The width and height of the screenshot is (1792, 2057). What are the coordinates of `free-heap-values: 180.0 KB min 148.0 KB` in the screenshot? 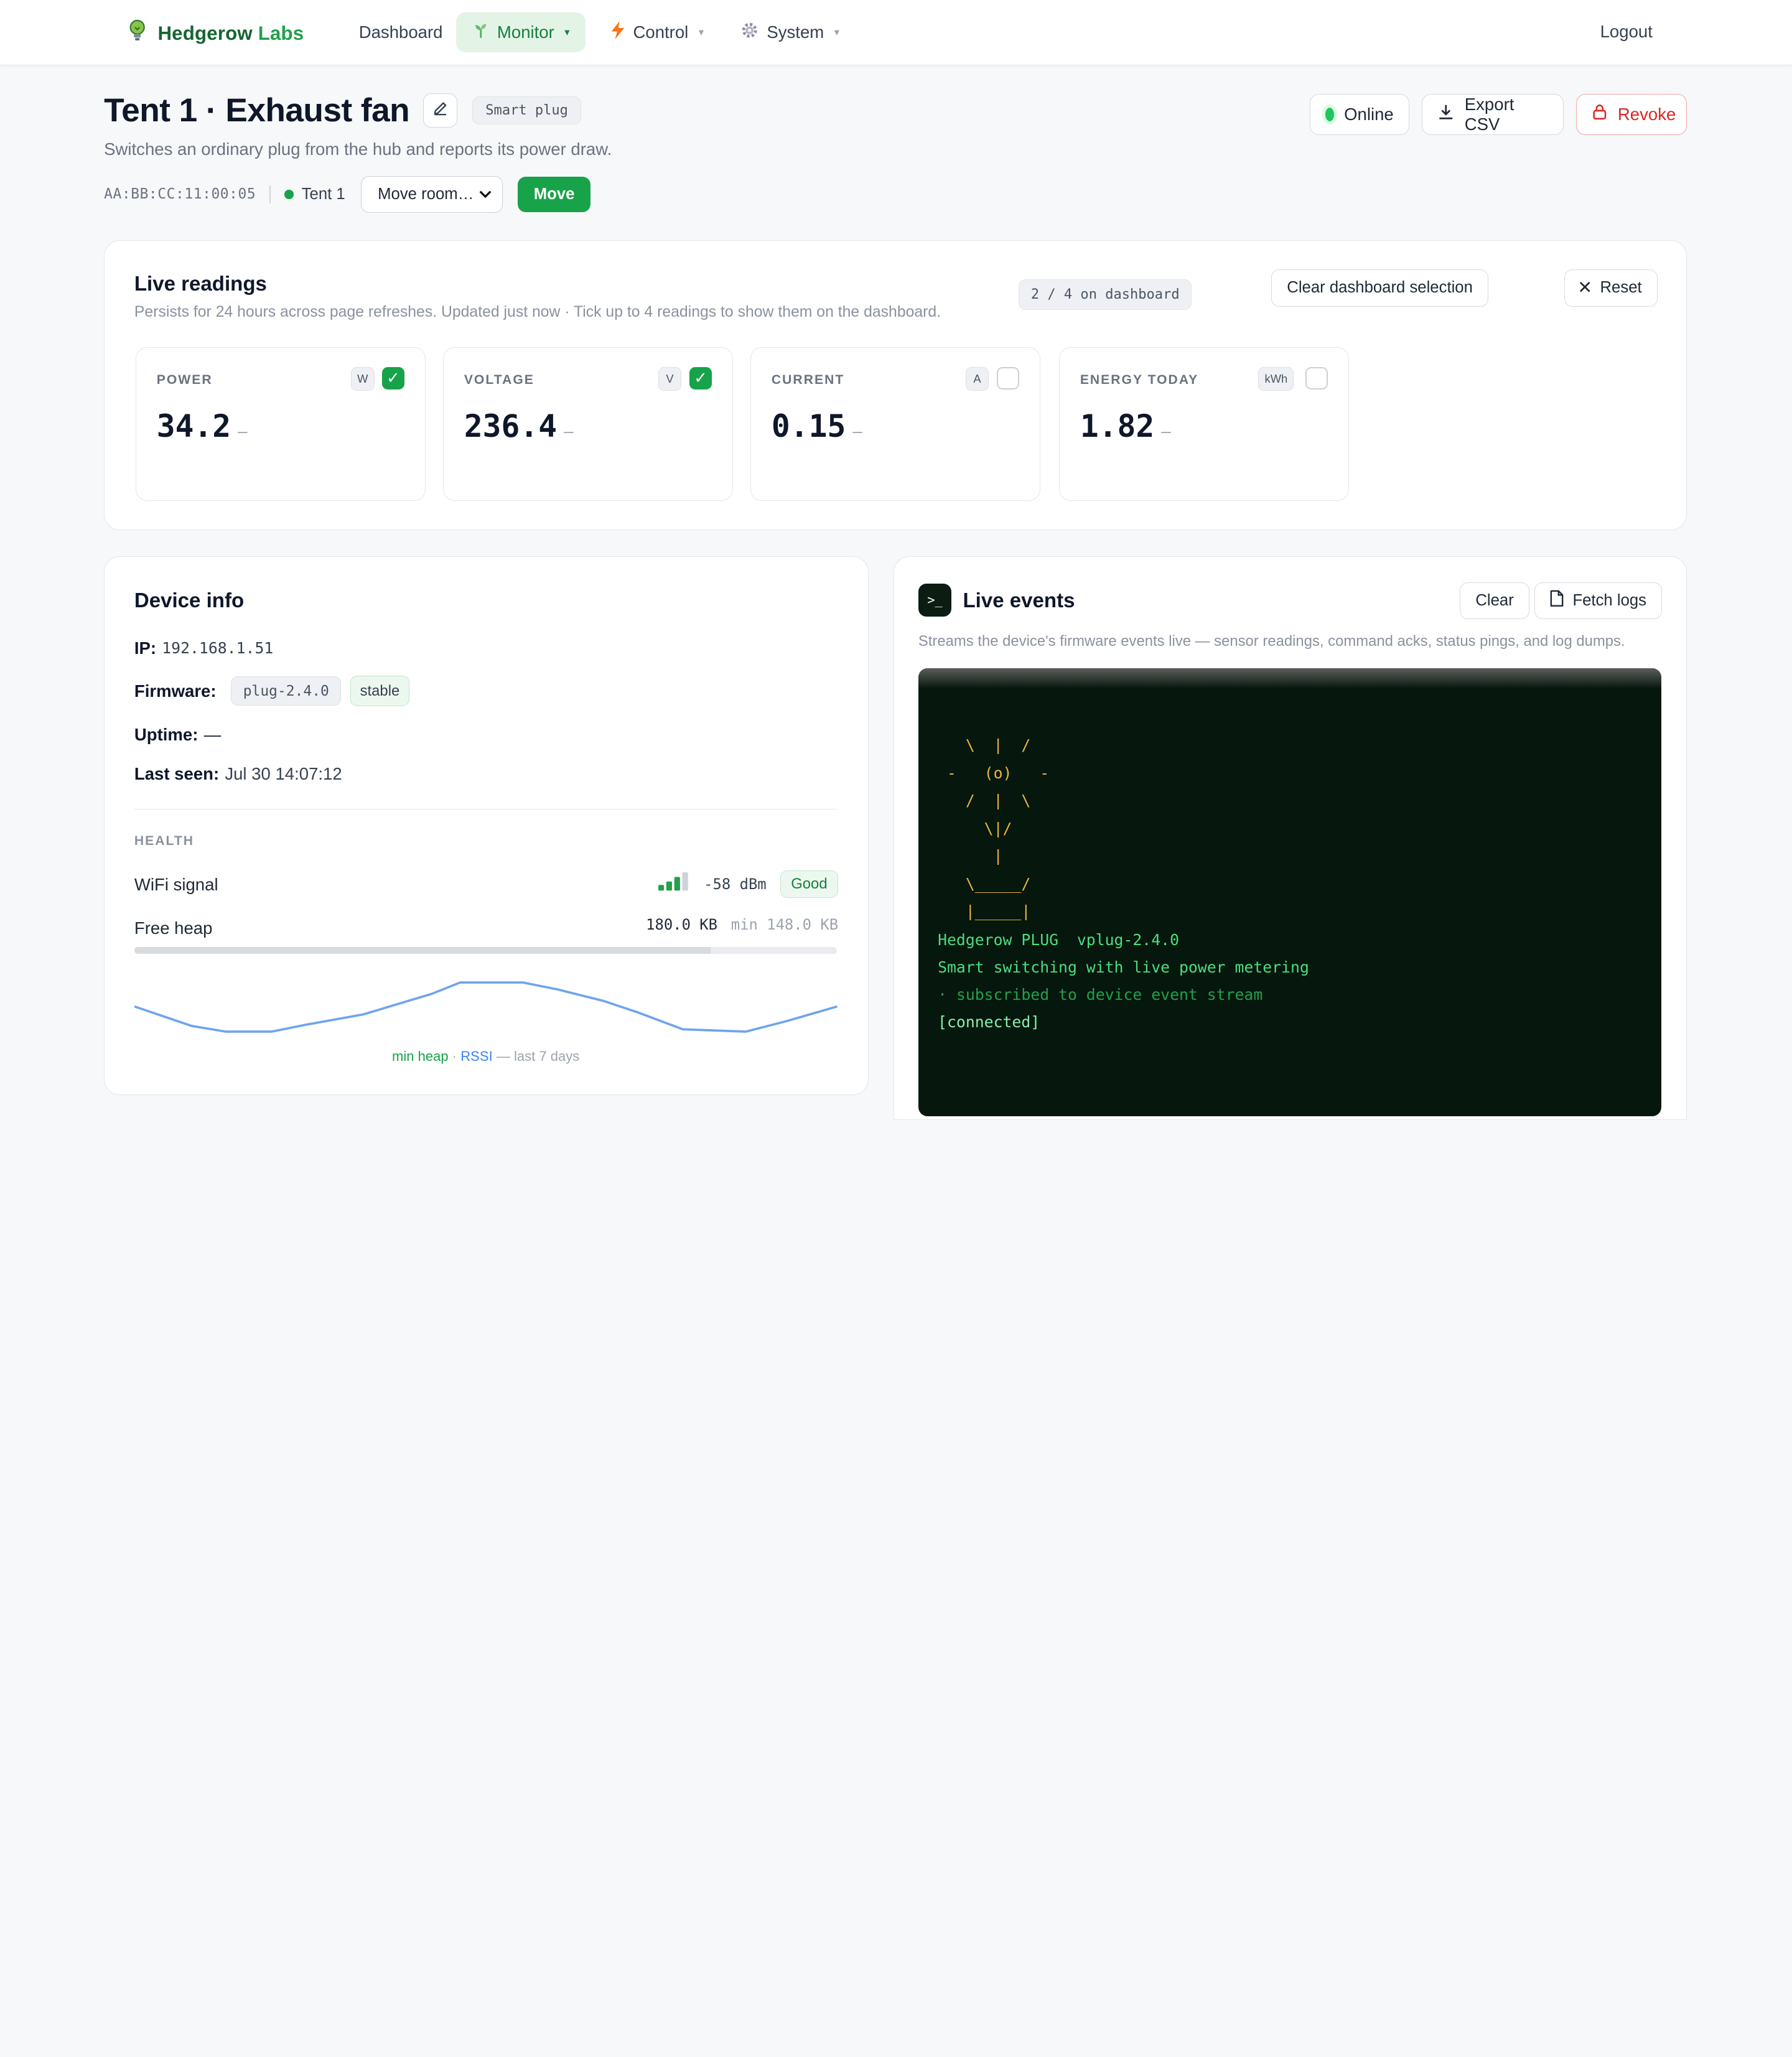 It's located at (742, 924).